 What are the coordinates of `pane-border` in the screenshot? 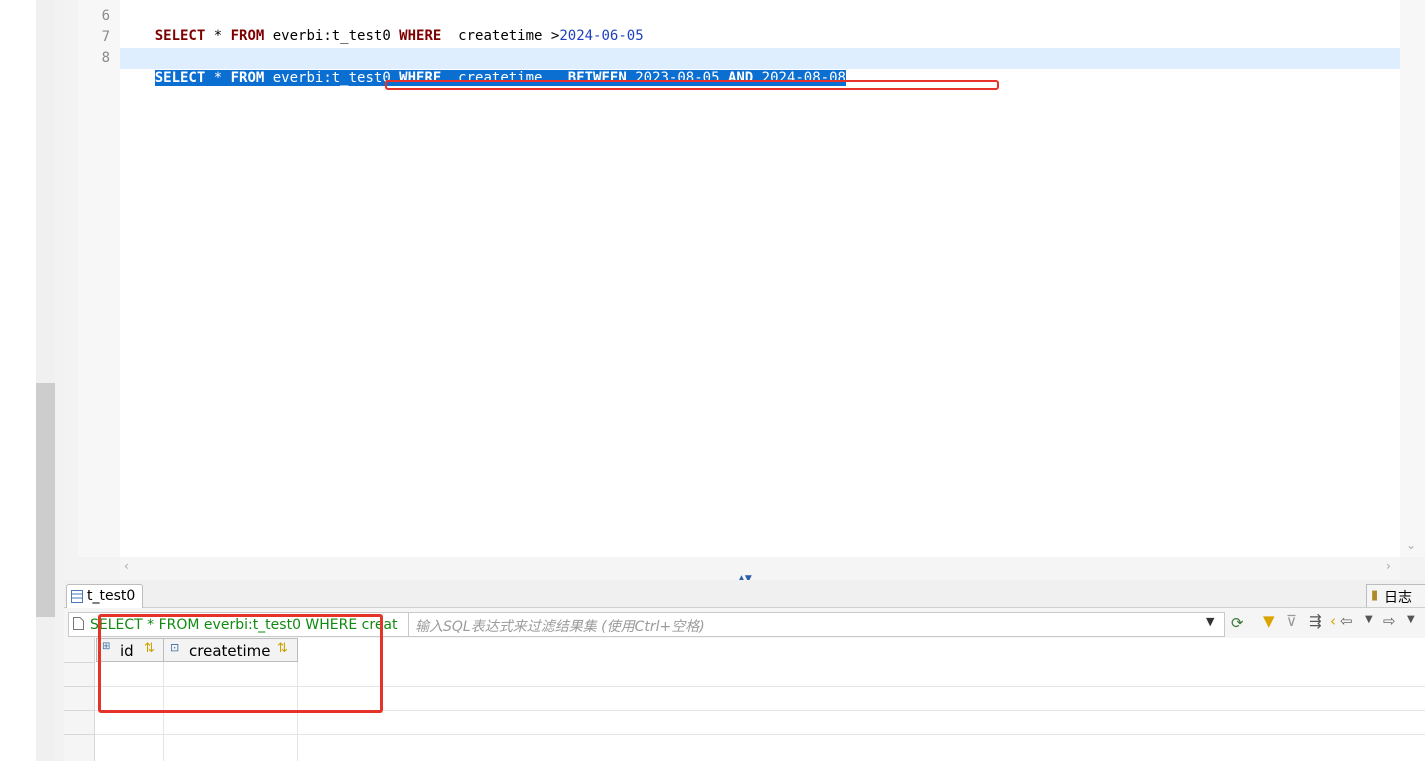 It's located at (59, 380).